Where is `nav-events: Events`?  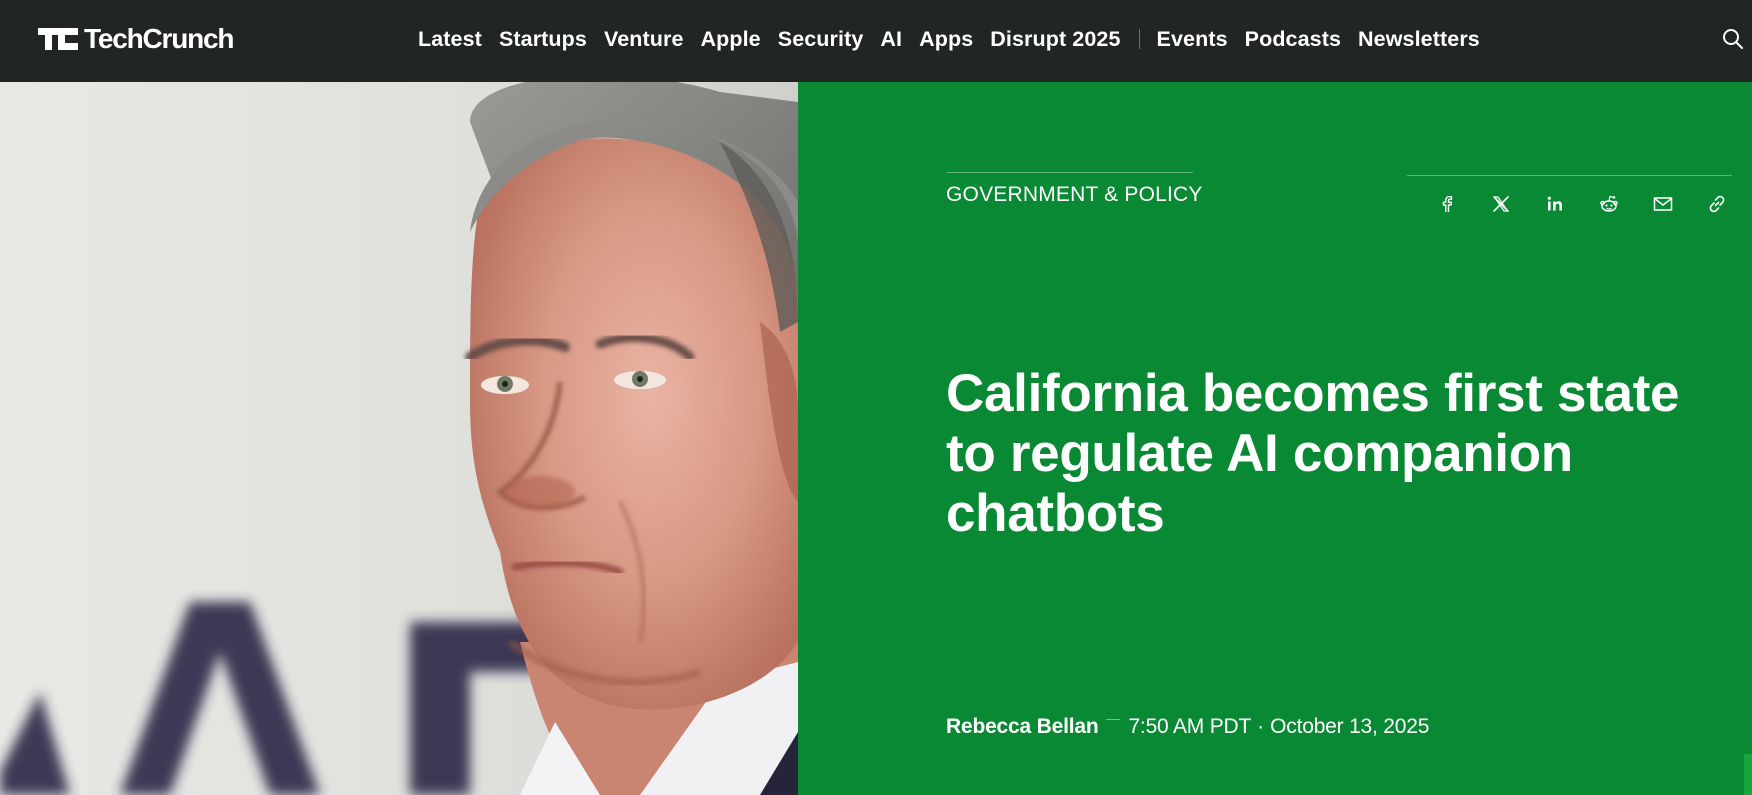 nav-events: Events is located at coordinates (1192, 39).